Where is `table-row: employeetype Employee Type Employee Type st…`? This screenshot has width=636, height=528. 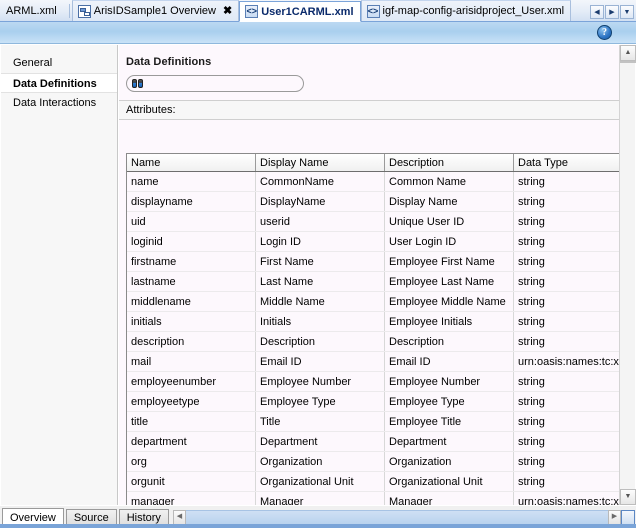
table-row: employeetype Employee Type Employee Type st… is located at coordinates (373, 401).